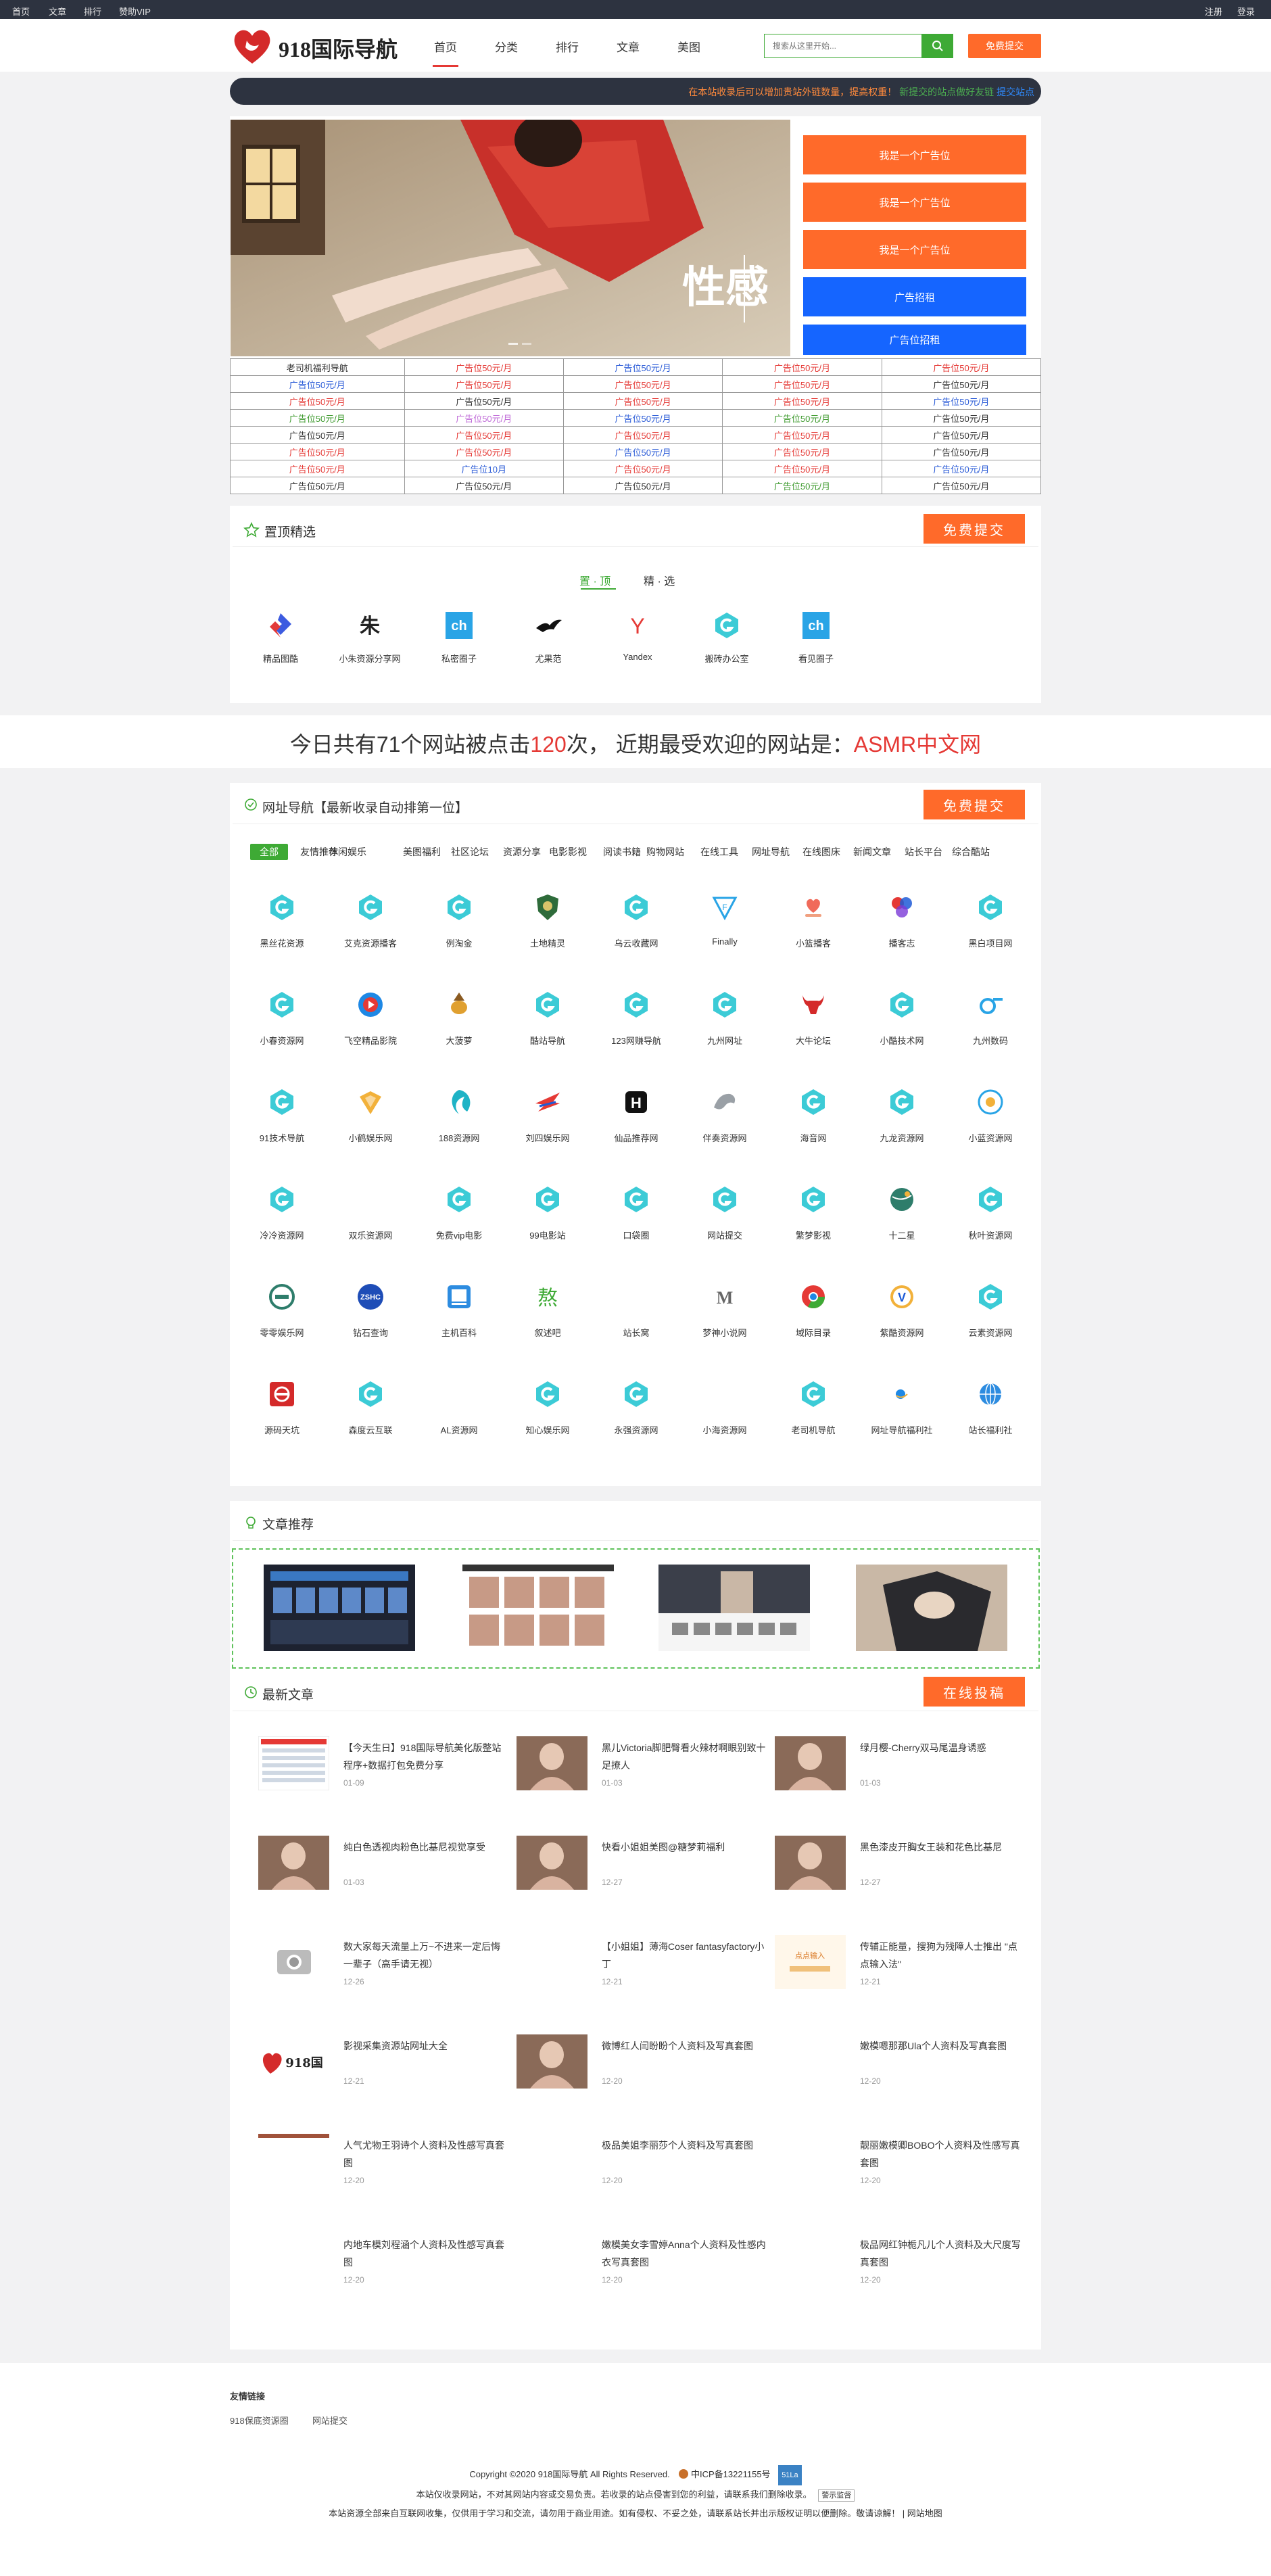  I want to click on hero-banner-image: 性感, so click(510, 238).